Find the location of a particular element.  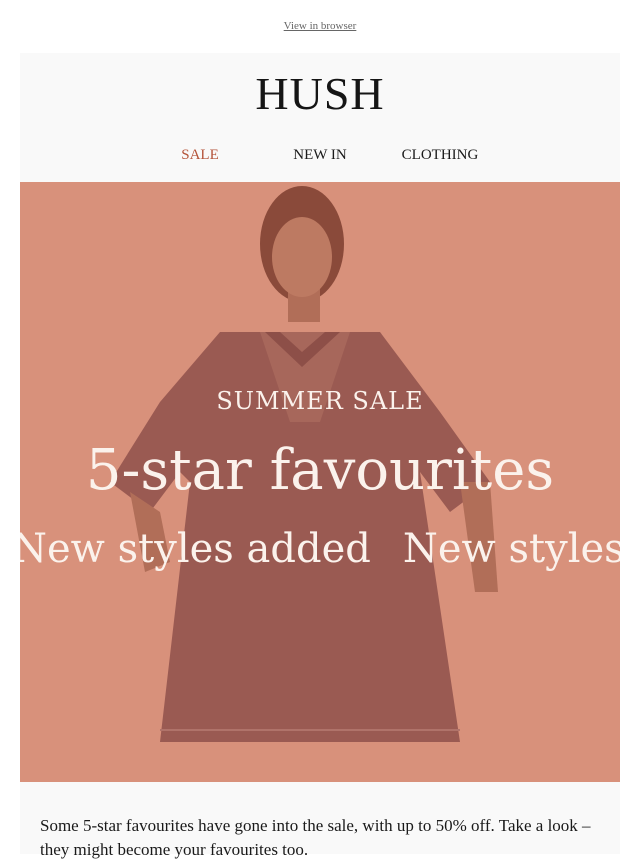

main-nav: SALE NEW IN CLOTHING is located at coordinates (320, 157).